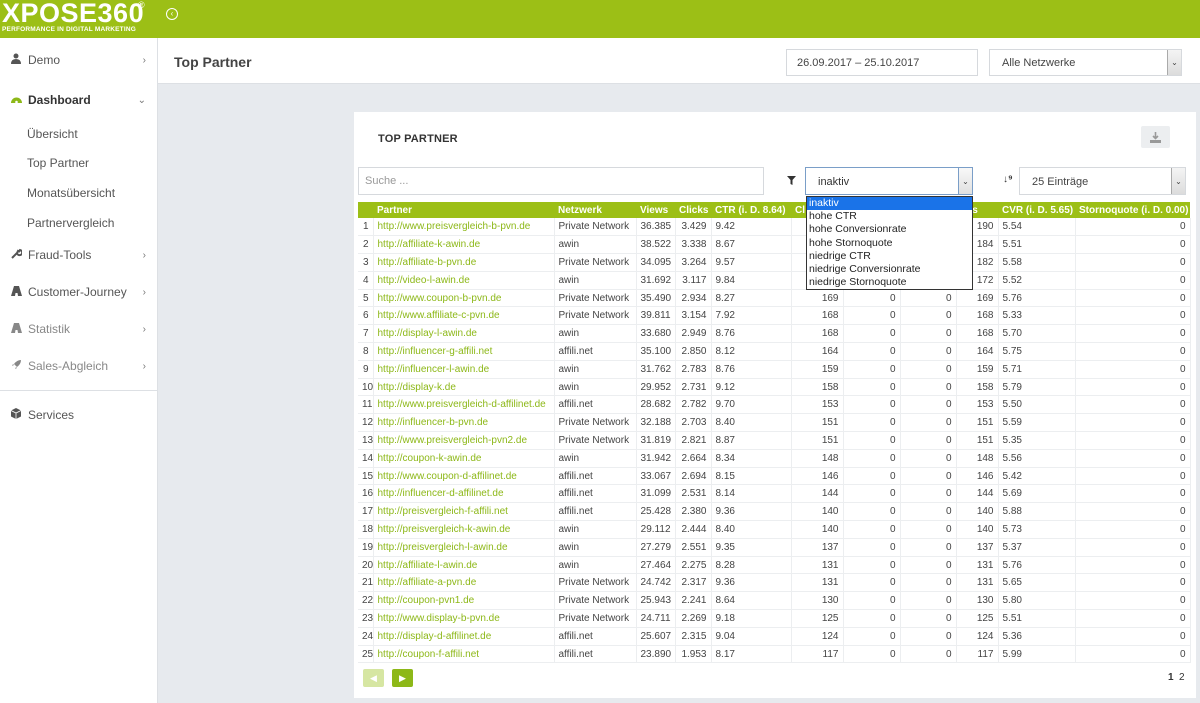  Describe the element at coordinates (52, 134) in the screenshot. I see `sidebar-subitem-uebersicht: Übersicht` at that location.